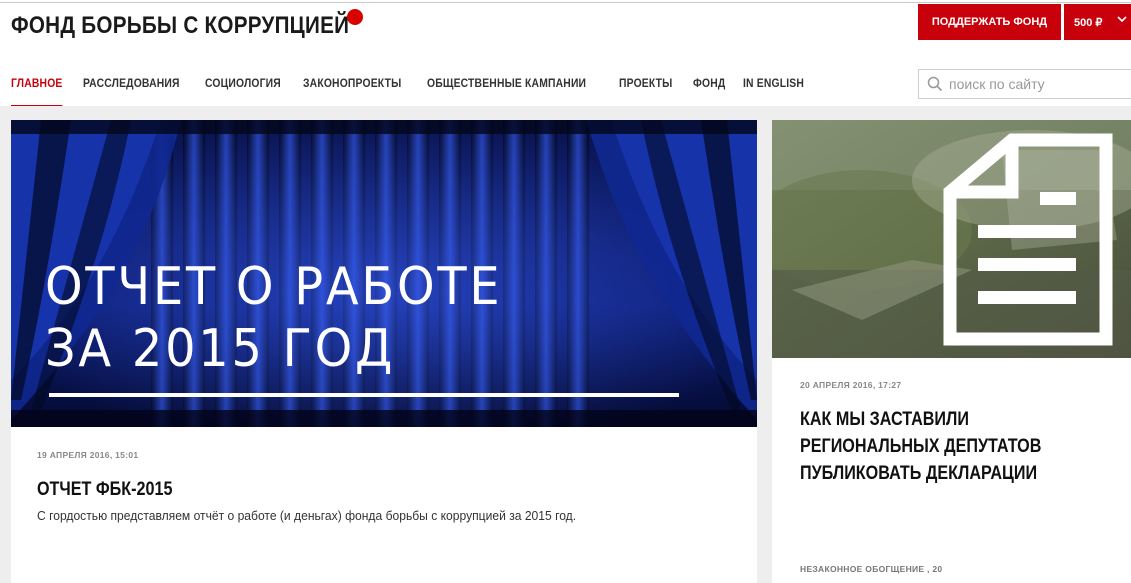 The height and width of the screenshot is (583, 1131). I want to click on nav-item-sociology: СОЦИОЛОГИЯ, so click(243, 93).